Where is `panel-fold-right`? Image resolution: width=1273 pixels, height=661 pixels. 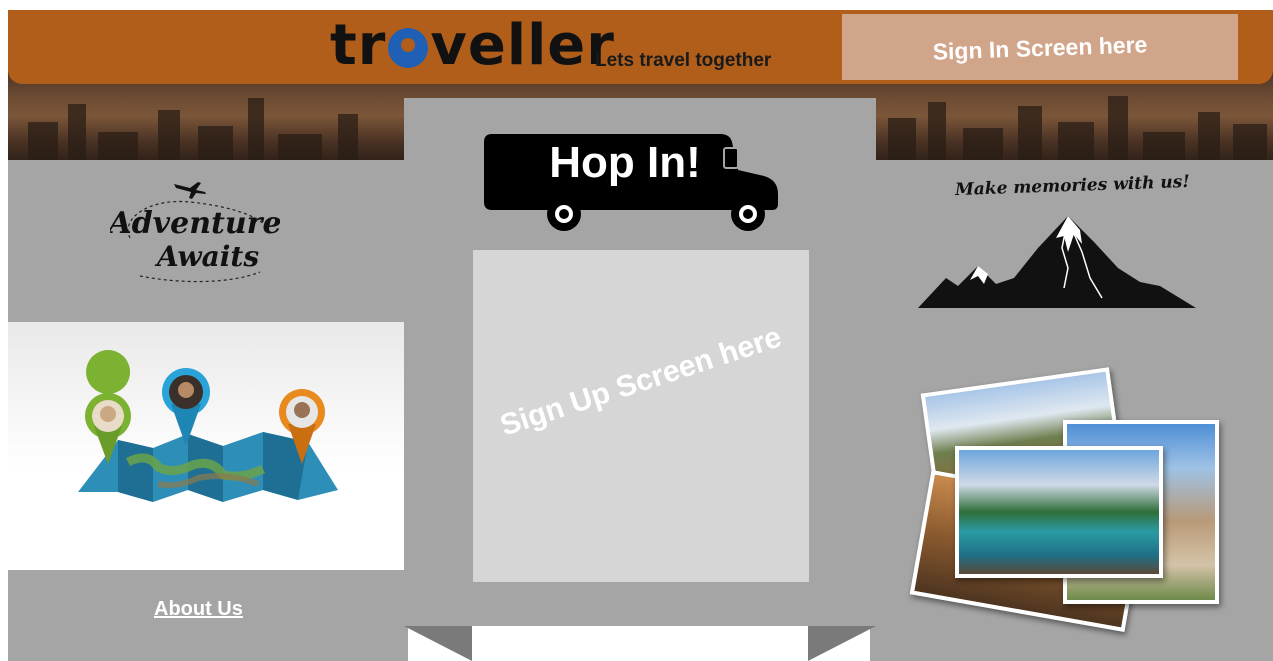 panel-fold-right is located at coordinates (842, 643).